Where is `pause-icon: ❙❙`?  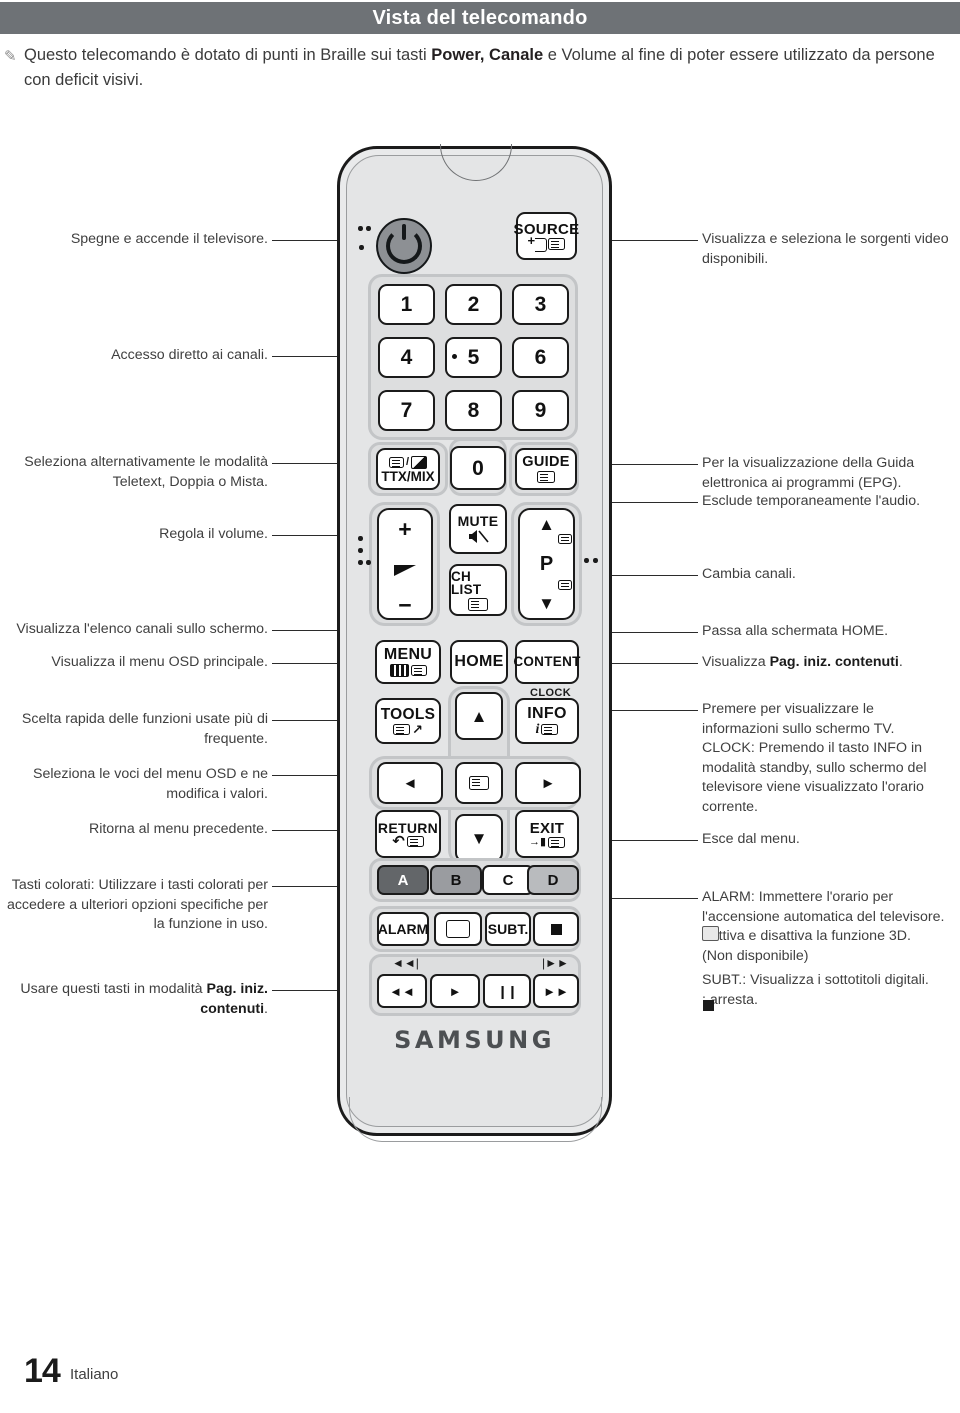 pause-icon: ❙❙ is located at coordinates (507, 991).